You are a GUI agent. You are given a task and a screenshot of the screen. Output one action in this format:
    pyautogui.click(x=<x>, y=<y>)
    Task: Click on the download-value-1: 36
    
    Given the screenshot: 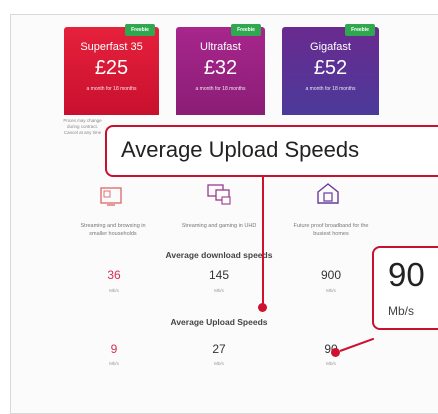 What is the action you would take?
    pyautogui.click(x=114, y=275)
    